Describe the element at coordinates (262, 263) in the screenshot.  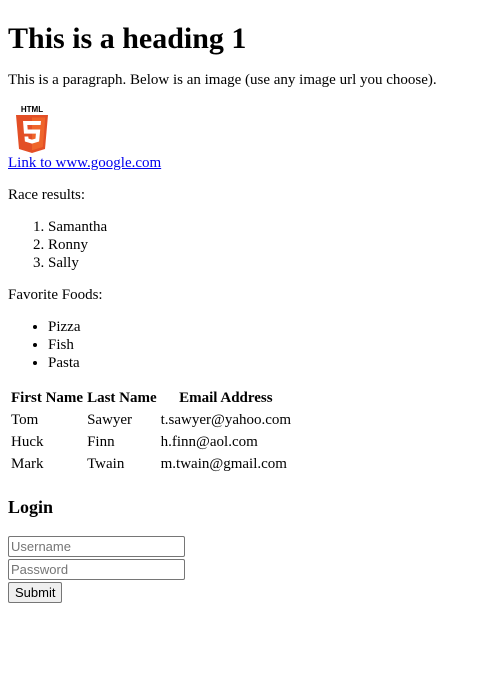
I see `list-item: Sally` at that location.